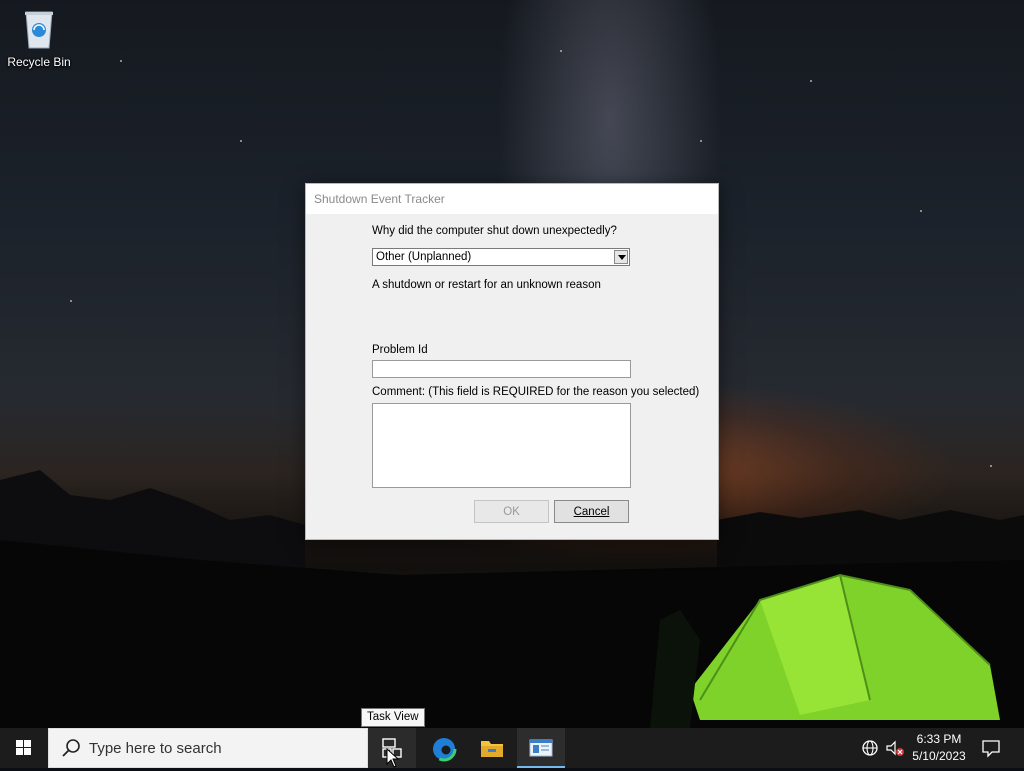 The image size is (1024, 771). I want to click on notification-icon, so click(991, 748).